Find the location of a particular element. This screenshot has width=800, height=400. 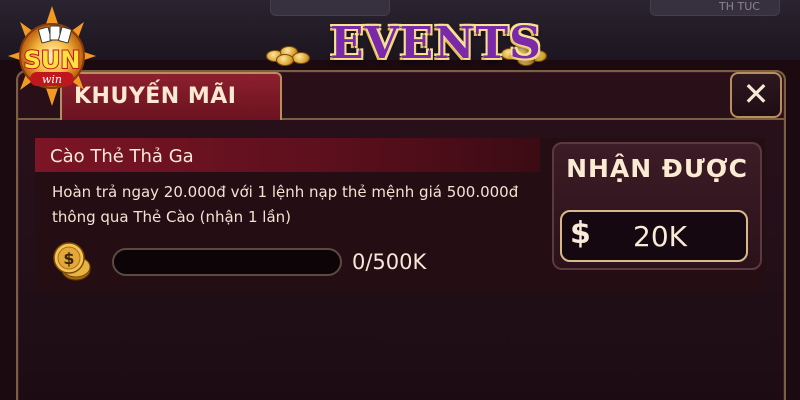

dollar-coin-icon: $ is located at coordinates (72, 261).